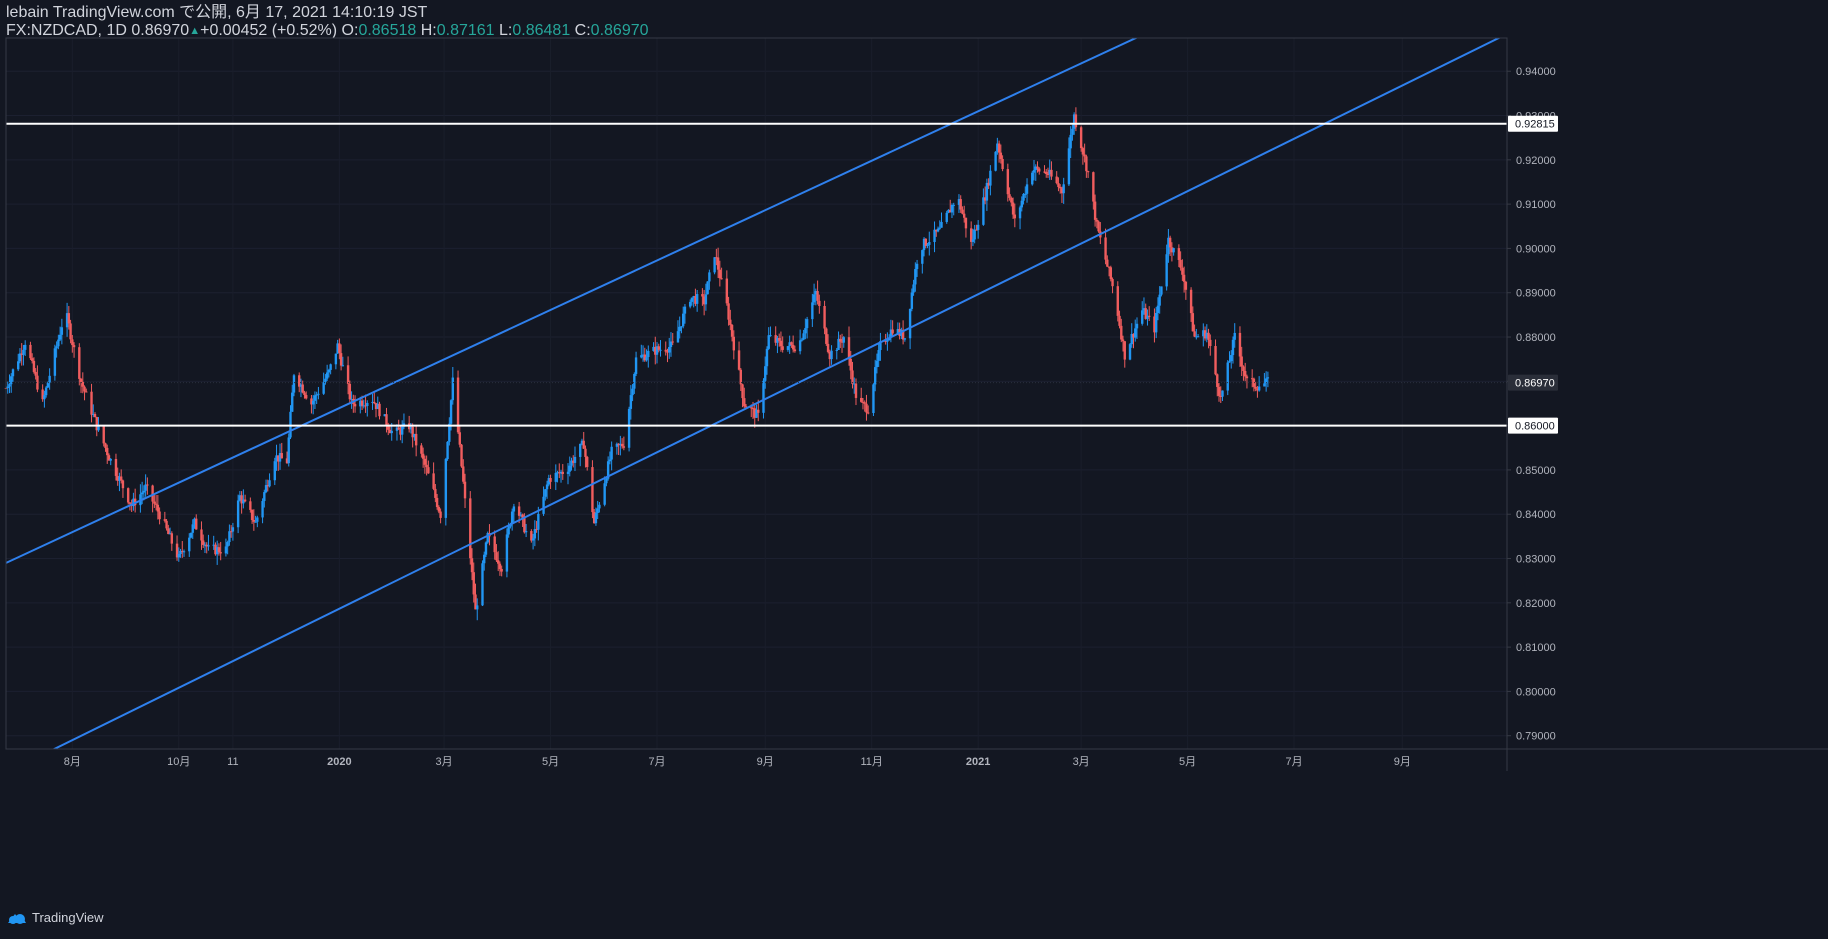 The image size is (1828, 939). I want to click on time-tick-label: 11, so click(232, 762).